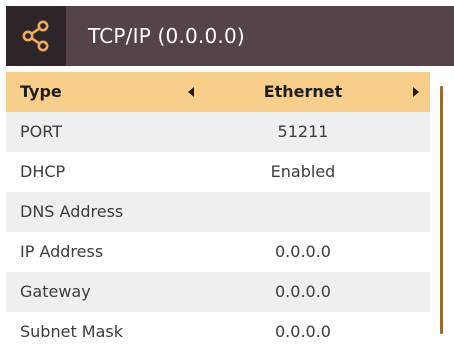 This screenshot has height=345, width=454. What do you see at coordinates (303, 131) in the screenshot?
I see `list-item-value: 51211` at bounding box center [303, 131].